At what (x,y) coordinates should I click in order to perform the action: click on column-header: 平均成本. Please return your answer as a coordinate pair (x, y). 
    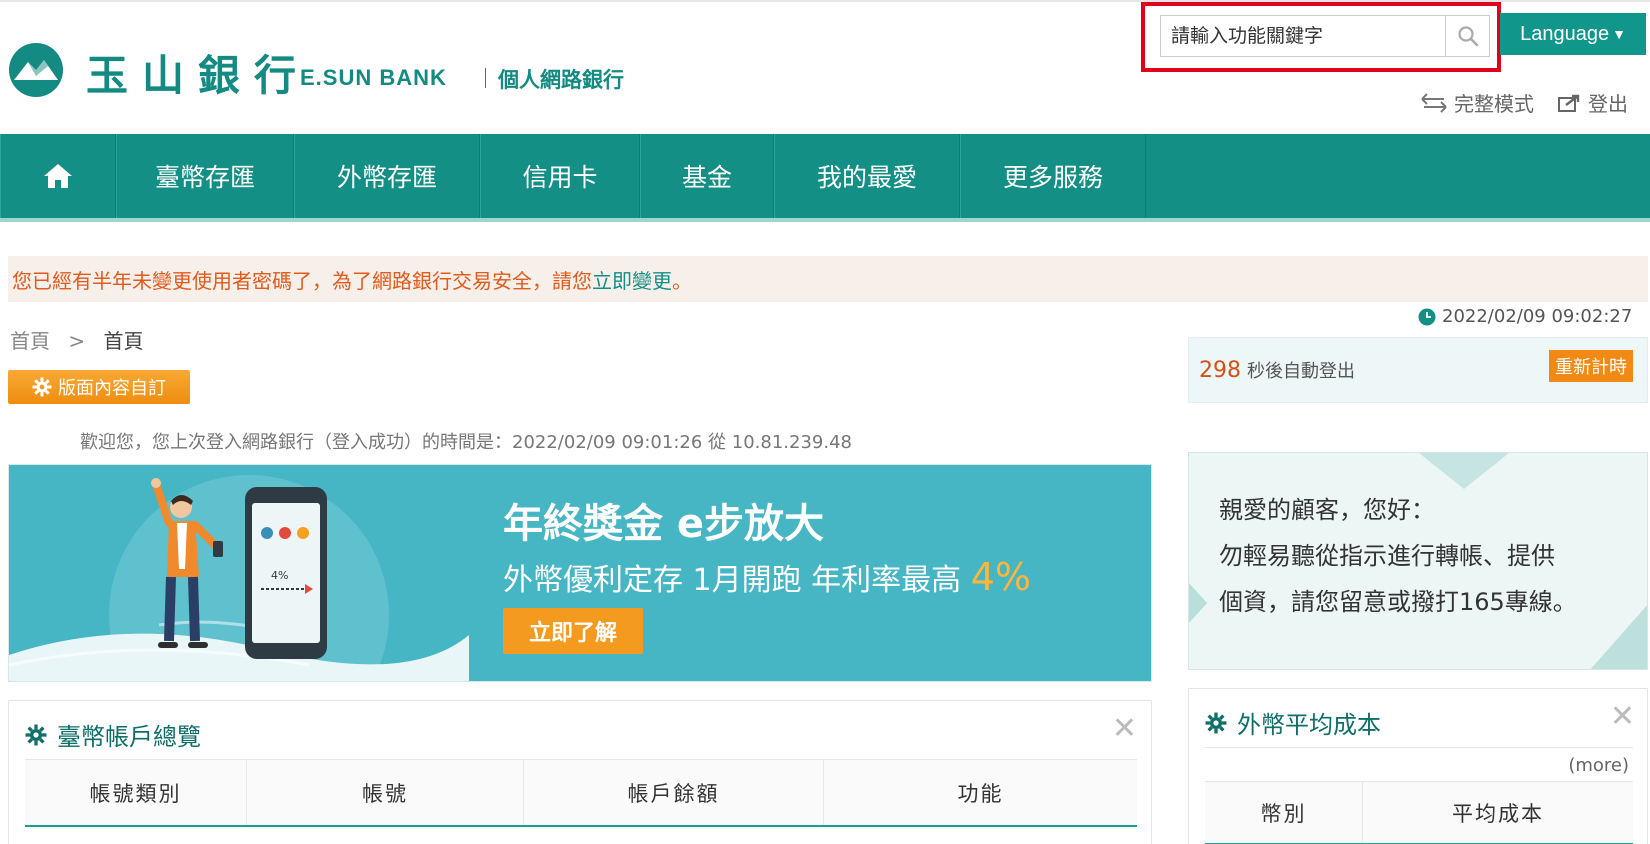
    Looking at the image, I should click on (1498, 813).